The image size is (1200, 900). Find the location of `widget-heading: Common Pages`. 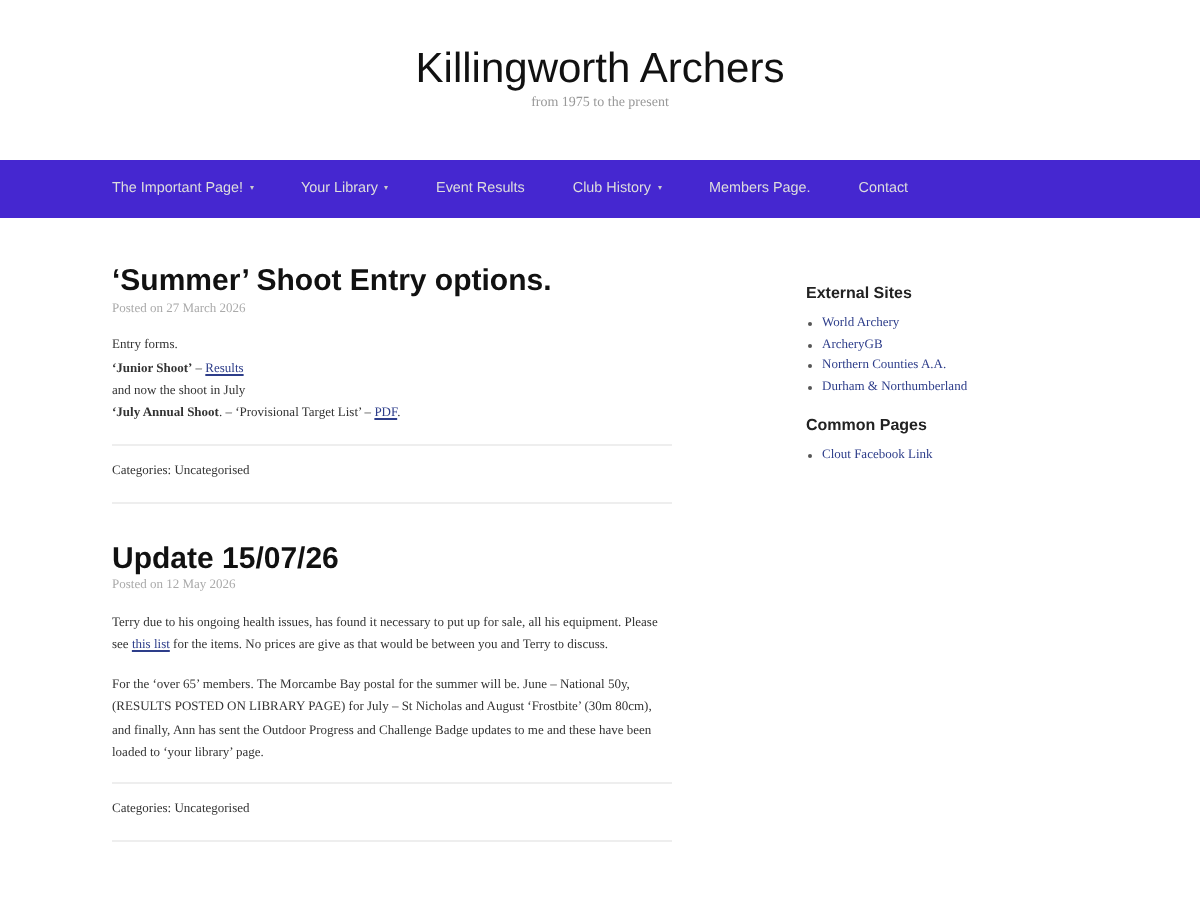

widget-heading: Common Pages is located at coordinates (867, 426).